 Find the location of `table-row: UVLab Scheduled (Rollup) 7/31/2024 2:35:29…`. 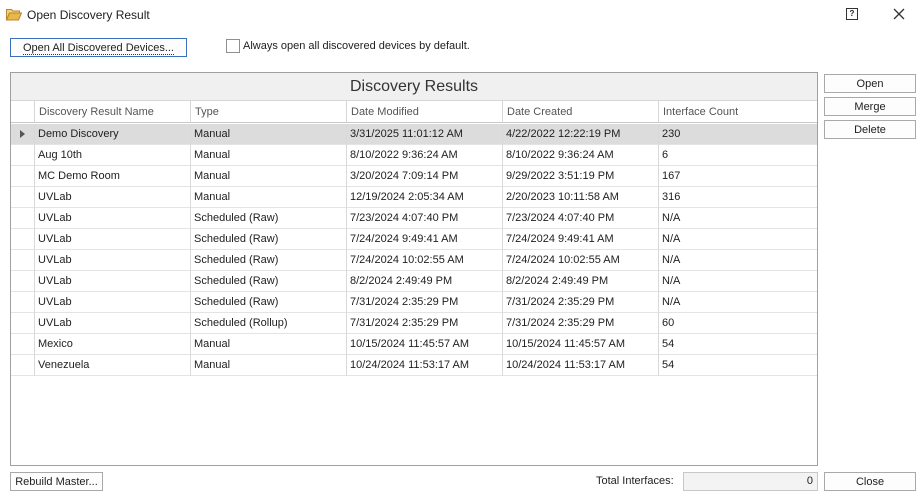

table-row: UVLab Scheduled (Rollup) 7/31/2024 2:35:29… is located at coordinates (414, 323).